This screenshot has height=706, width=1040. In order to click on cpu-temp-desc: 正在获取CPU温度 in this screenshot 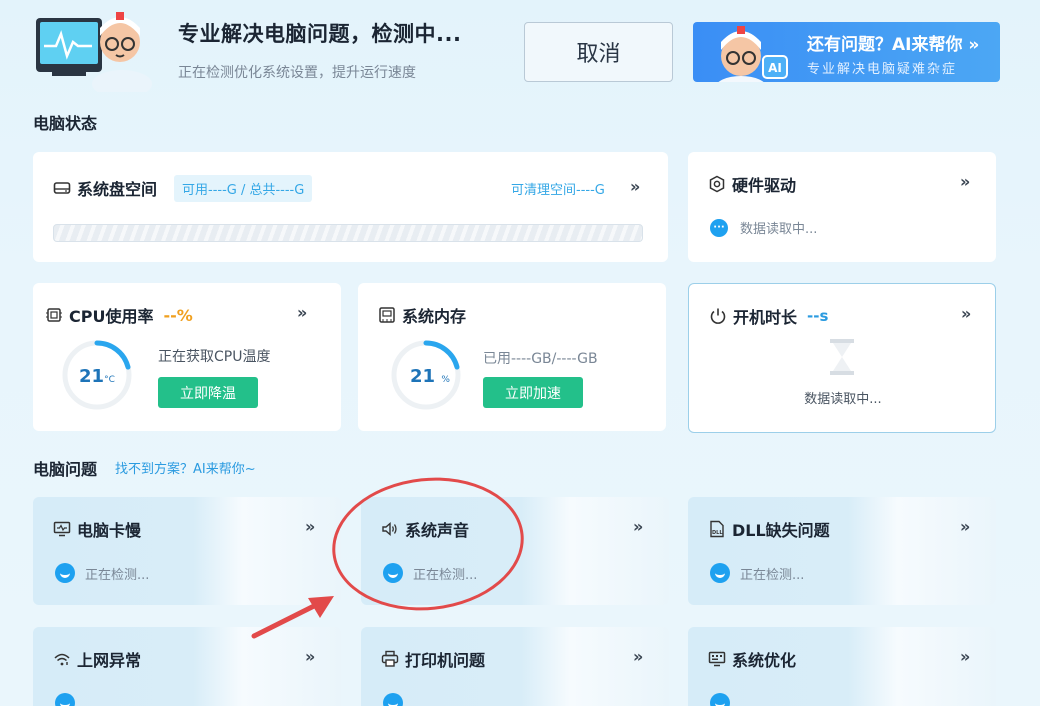, I will do `click(214, 357)`.